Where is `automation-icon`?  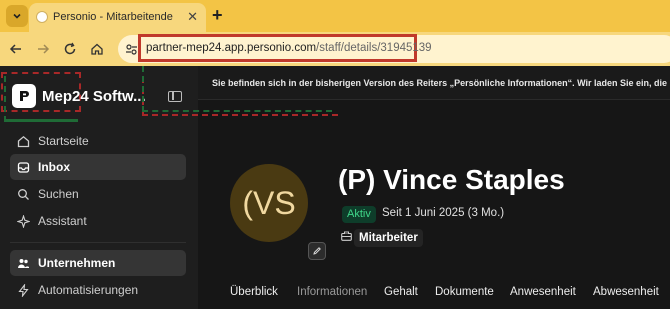
automation-icon is located at coordinates (23, 290).